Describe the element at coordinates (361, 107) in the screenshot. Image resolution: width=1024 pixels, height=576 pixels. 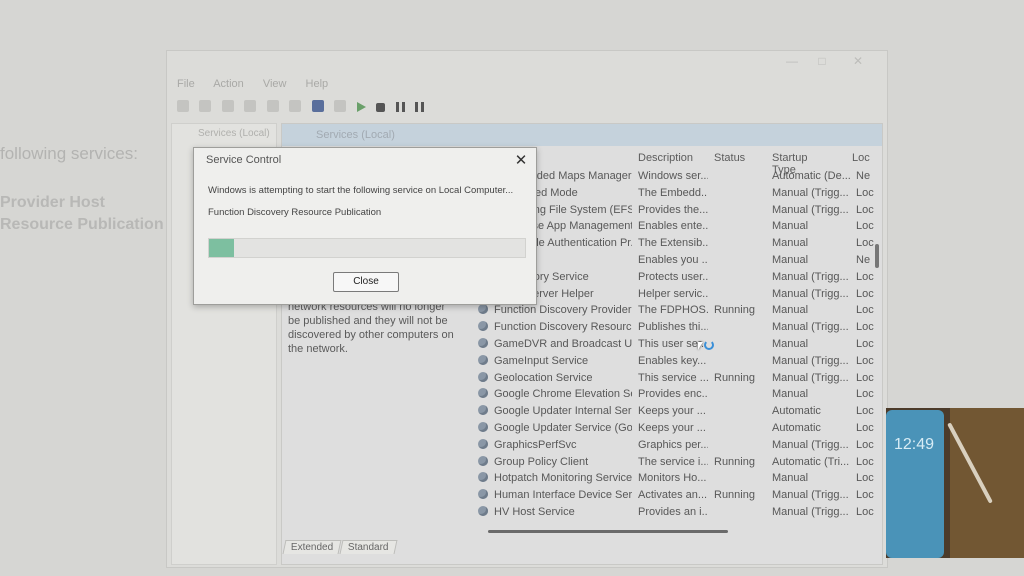
I see `start-service-icon` at that location.